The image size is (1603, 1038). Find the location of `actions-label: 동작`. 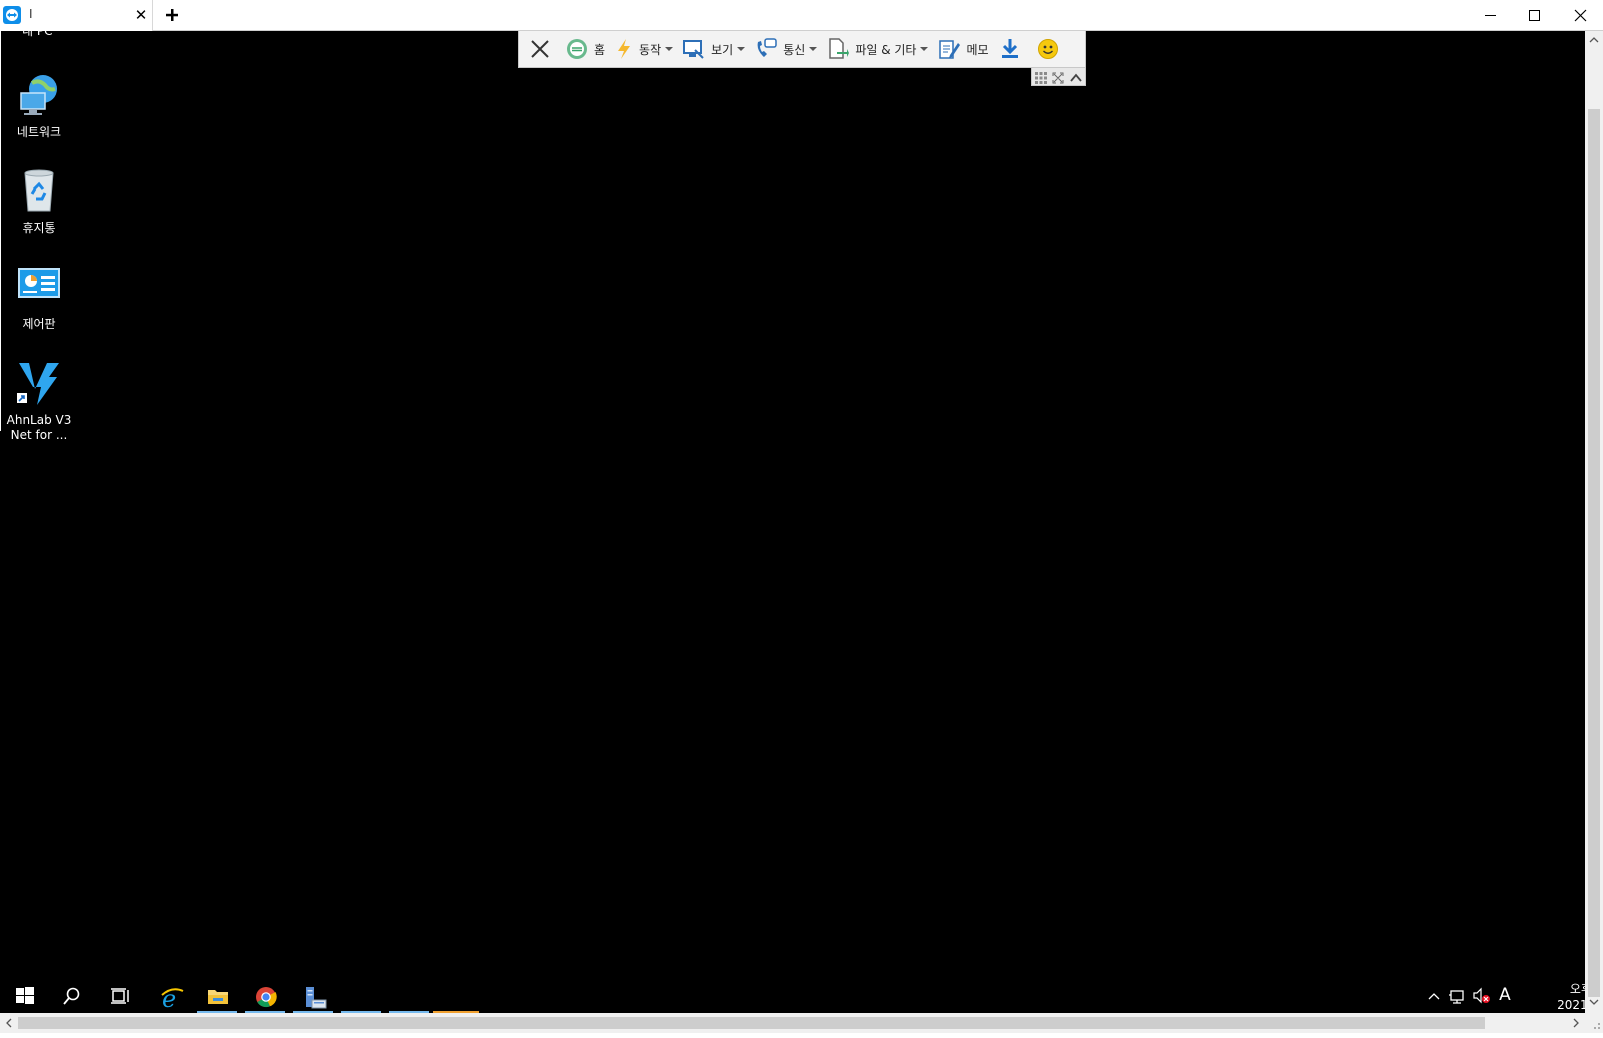

actions-label: 동작 is located at coordinates (650, 49).